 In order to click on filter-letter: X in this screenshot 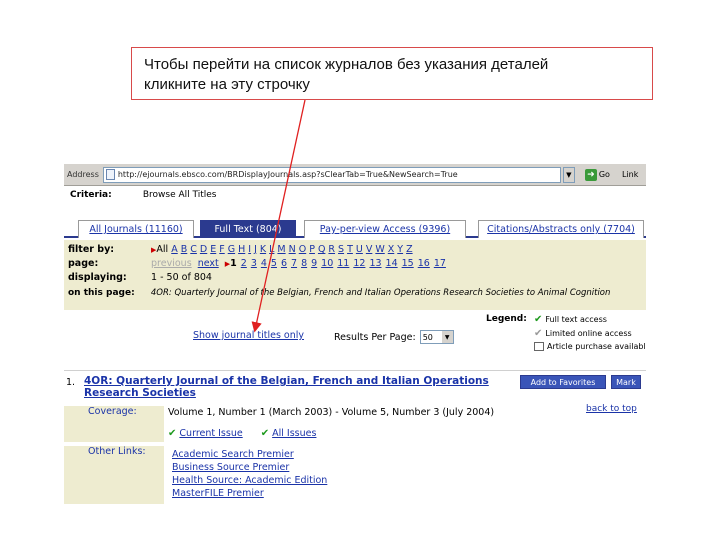, I will do `click(391, 249)`.